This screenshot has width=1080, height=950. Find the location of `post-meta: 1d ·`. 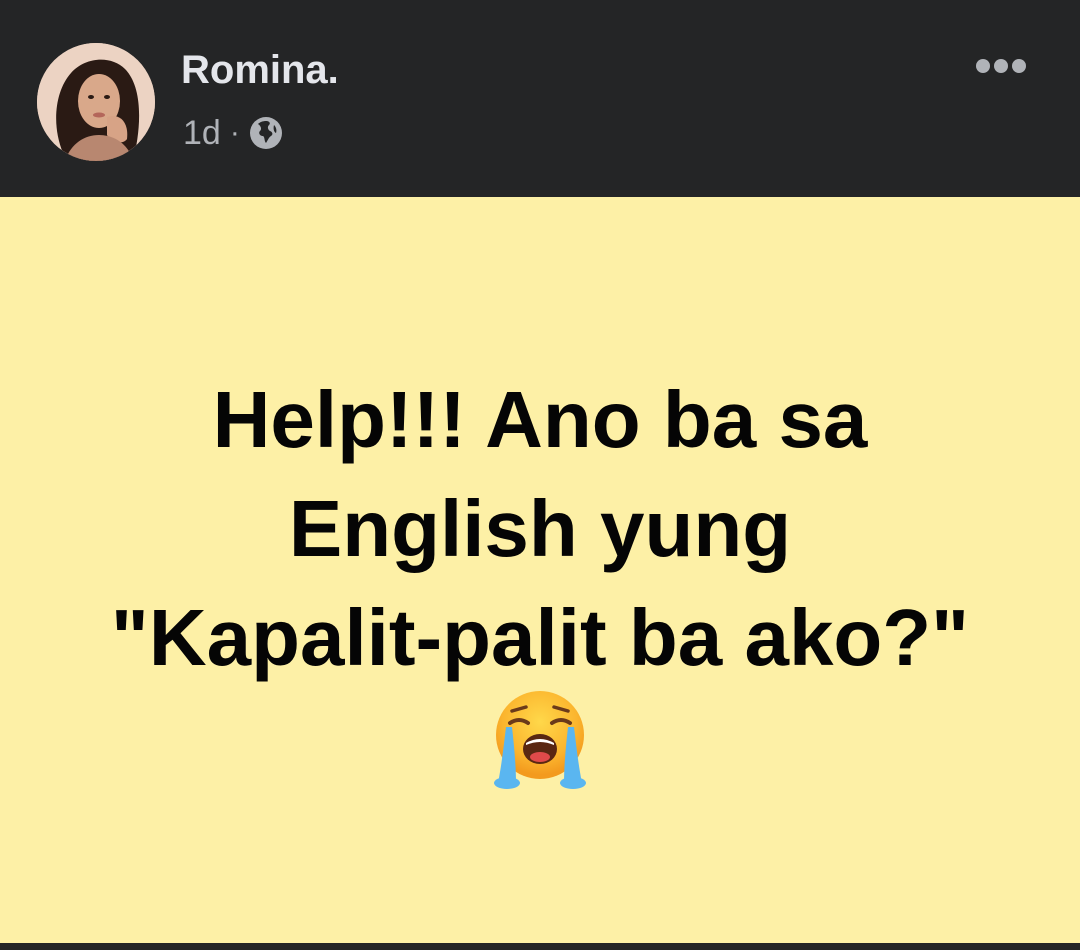

post-meta: 1d · is located at coordinates (233, 133).